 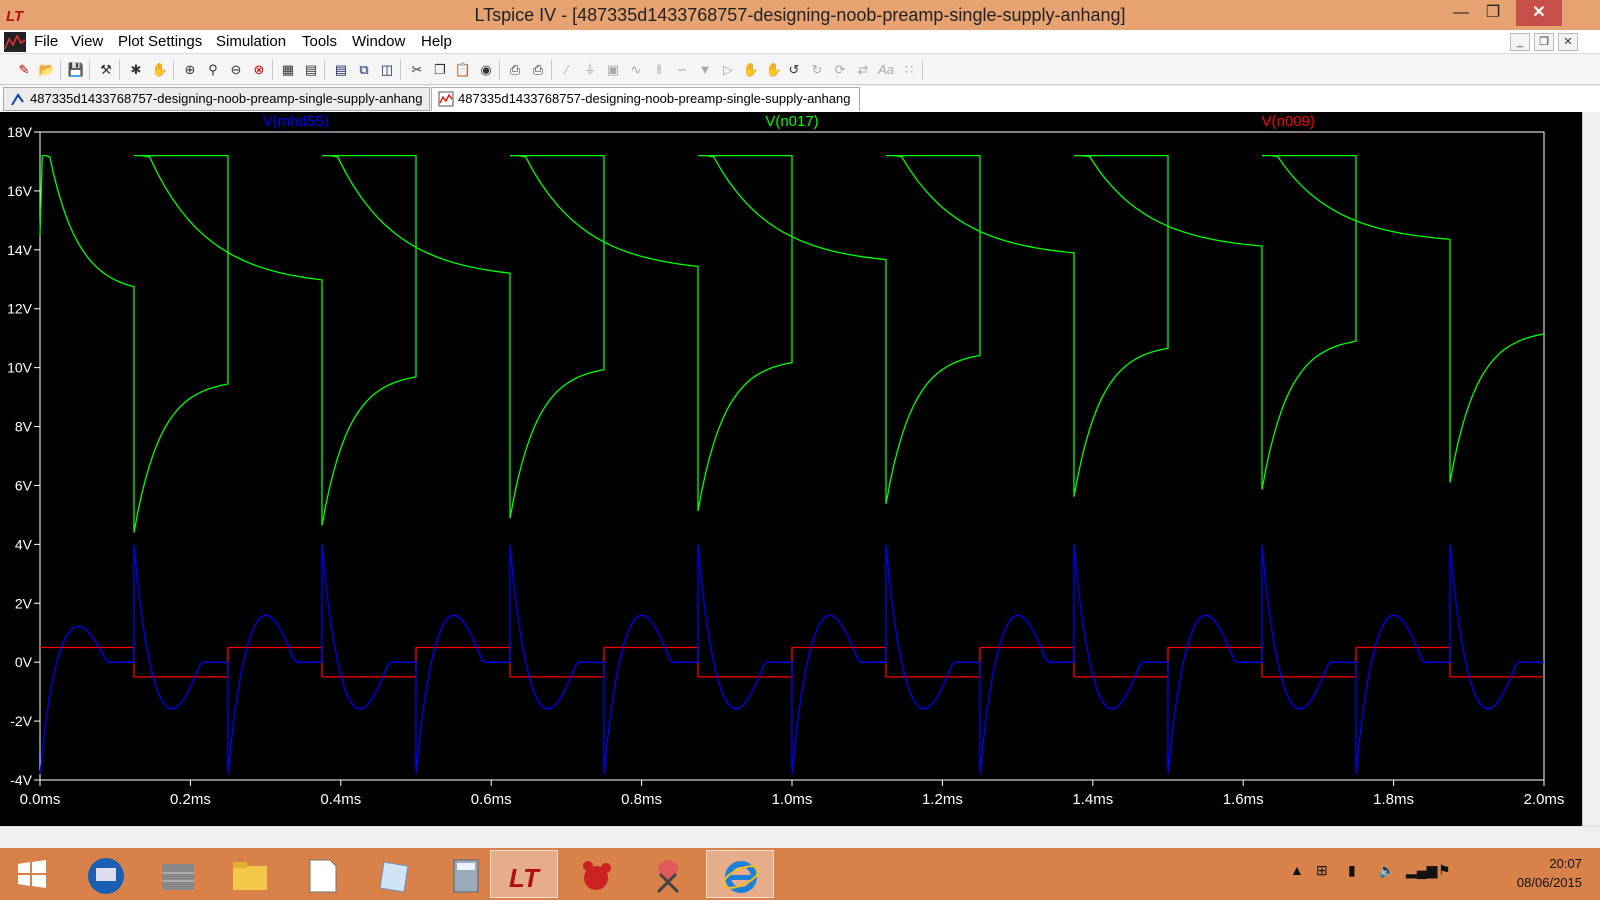 What do you see at coordinates (341, 70) in the screenshot?
I see `tile-horizontal-icon: ▤` at bounding box center [341, 70].